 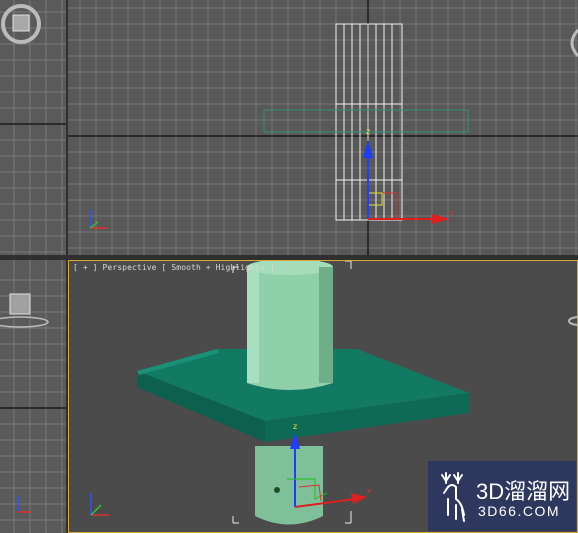 I want to click on watermark-title: 3D溜溜网, so click(x=523, y=491).